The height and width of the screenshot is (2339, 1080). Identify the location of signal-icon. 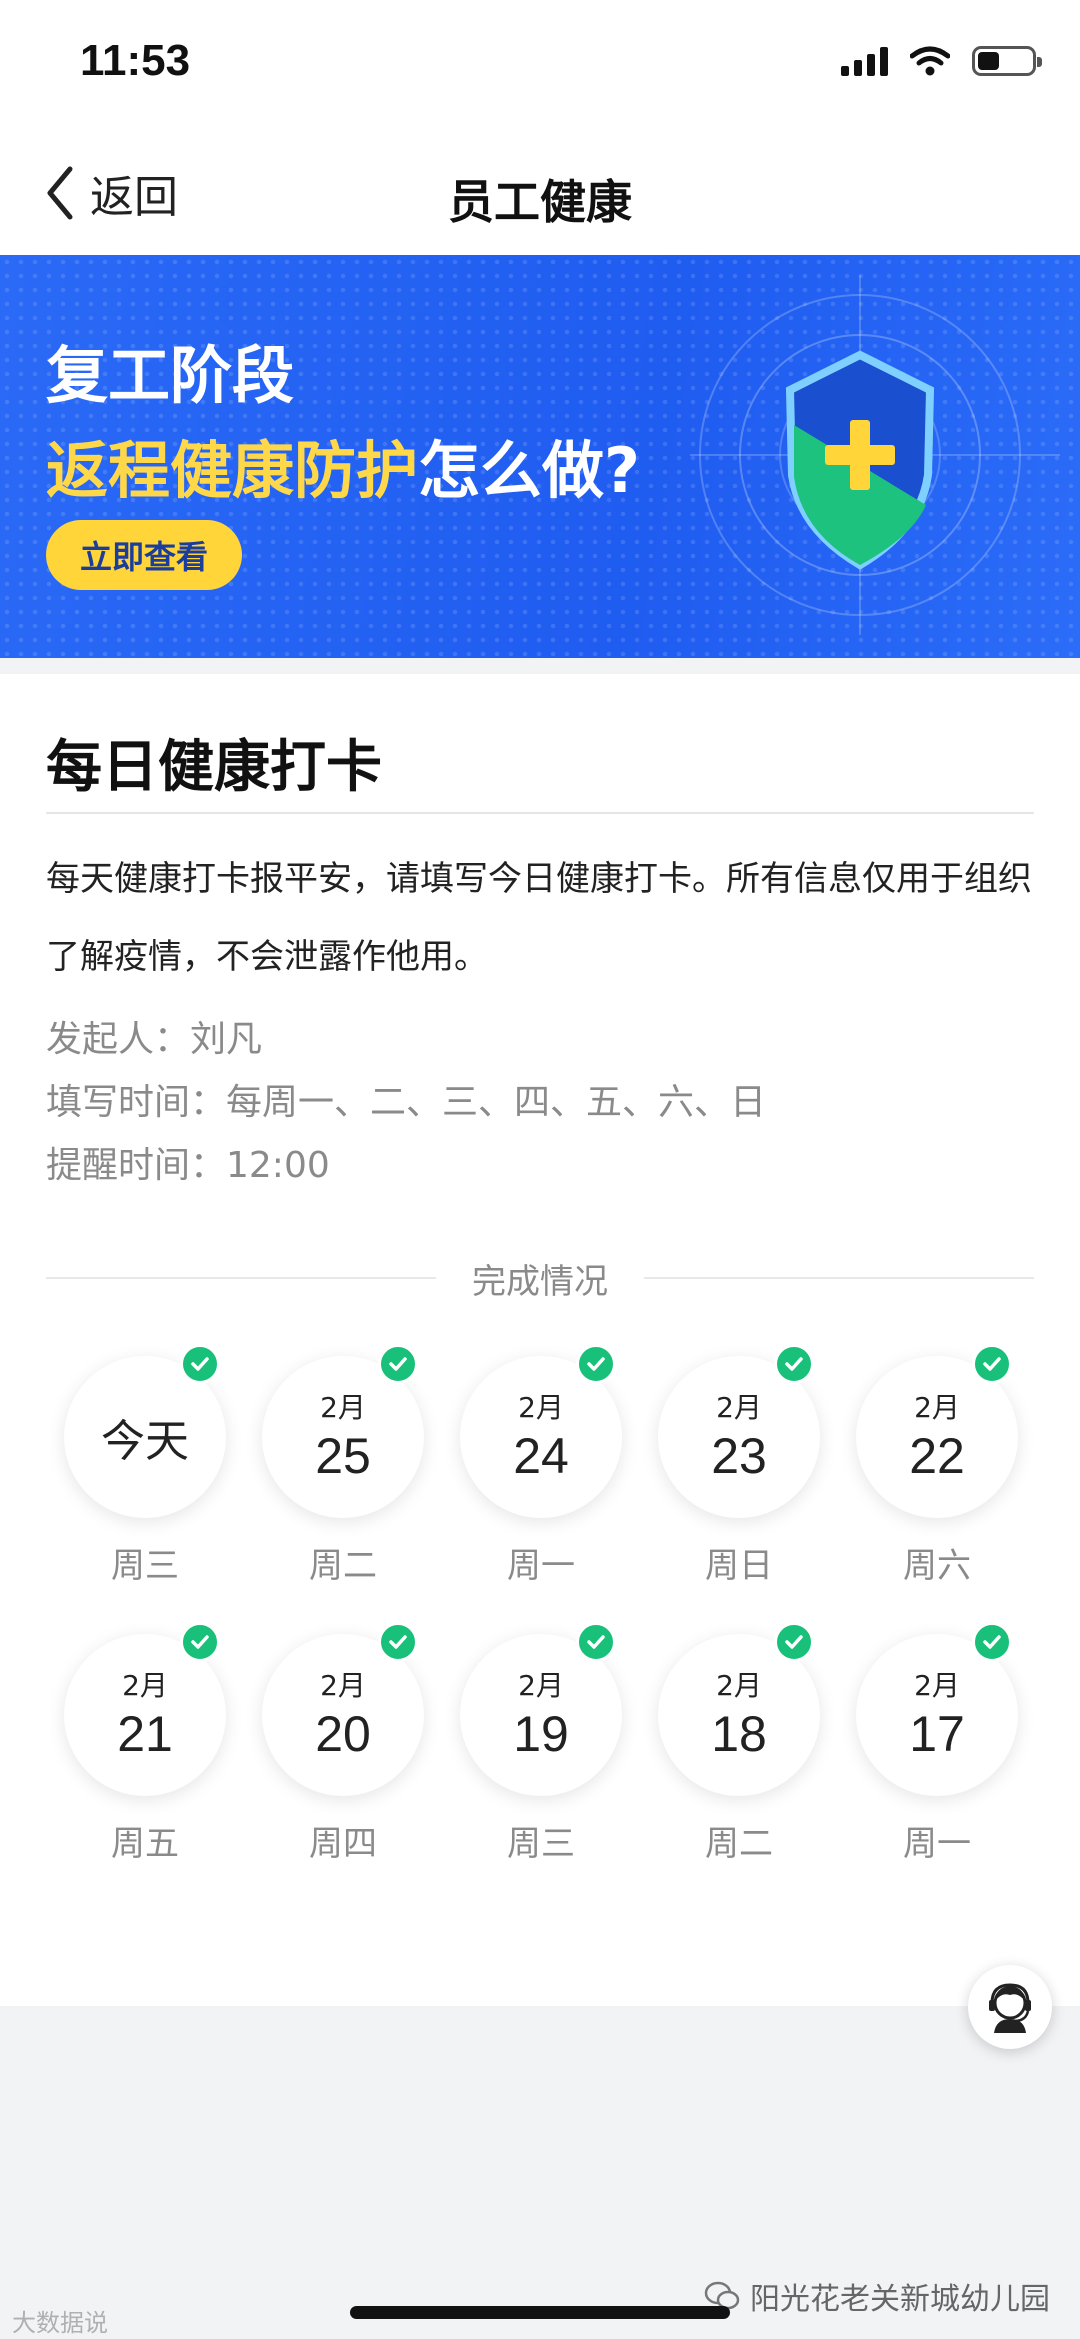
(864, 61).